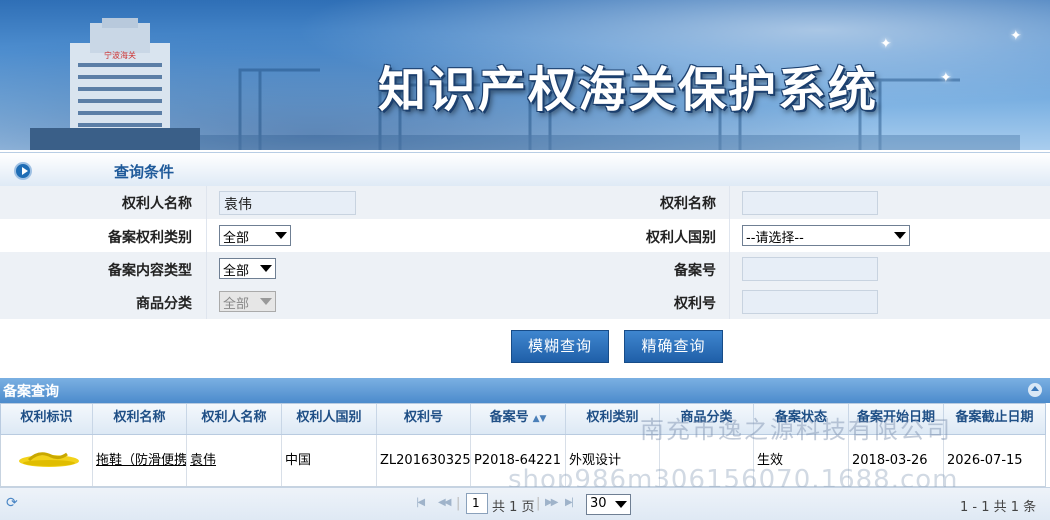  I want to click on query-row-1: 权利人名称 袁伟 权利名称, so click(525, 202).